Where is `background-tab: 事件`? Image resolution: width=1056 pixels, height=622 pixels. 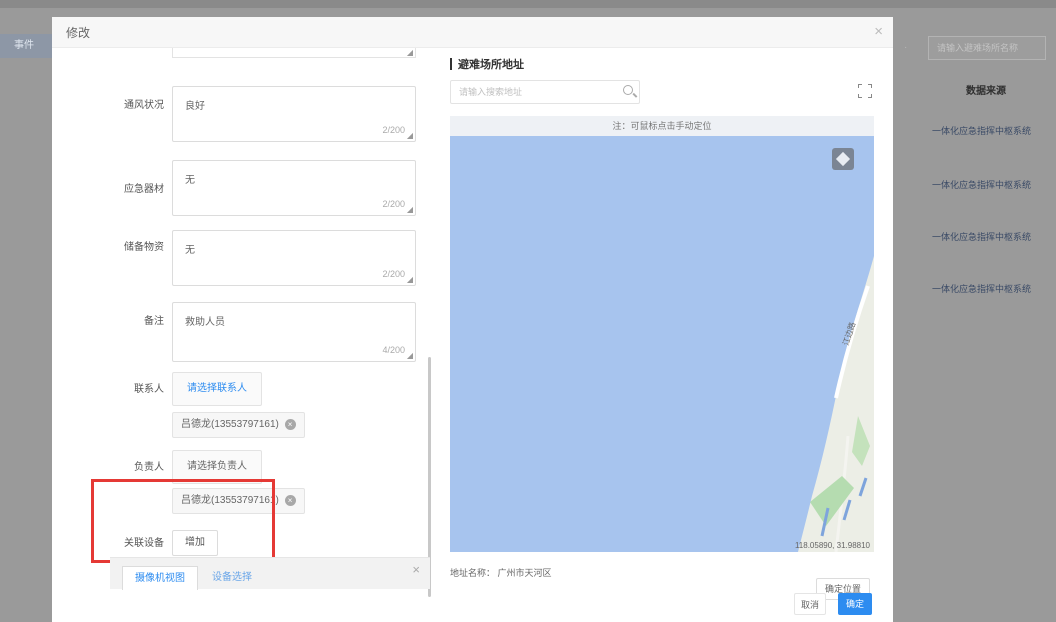 background-tab: 事件 is located at coordinates (26, 46).